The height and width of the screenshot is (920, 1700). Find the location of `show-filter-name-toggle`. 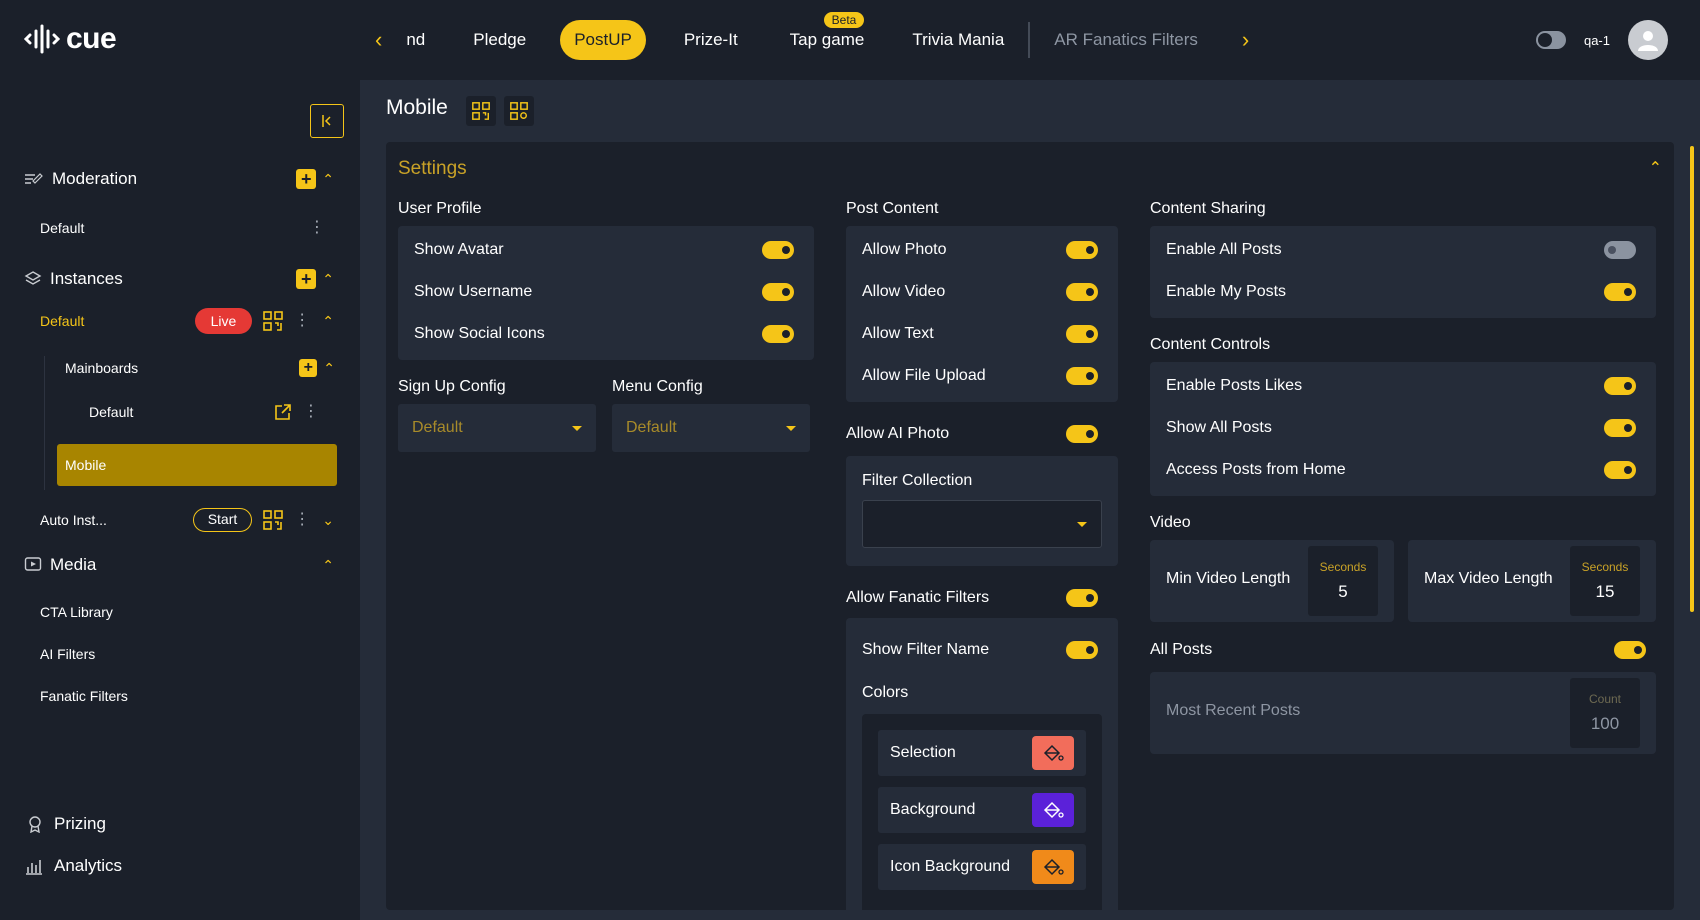

show-filter-name-toggle is located at coordinates (1082, 650).